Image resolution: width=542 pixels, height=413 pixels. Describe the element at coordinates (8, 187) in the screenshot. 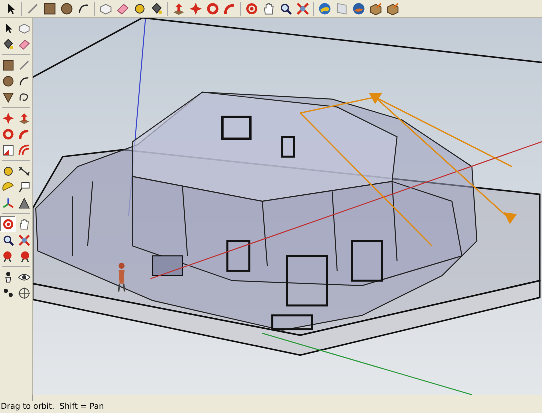

I see `protractor-icon` at that location.